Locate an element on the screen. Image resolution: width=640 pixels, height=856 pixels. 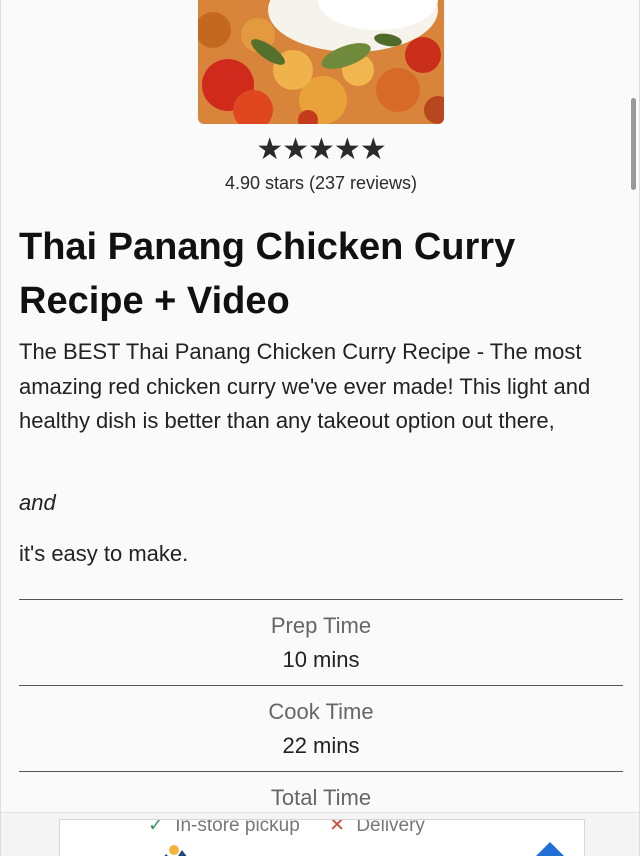
ad-option-pickup: In-store pickup is located at coordinates (237, 827).